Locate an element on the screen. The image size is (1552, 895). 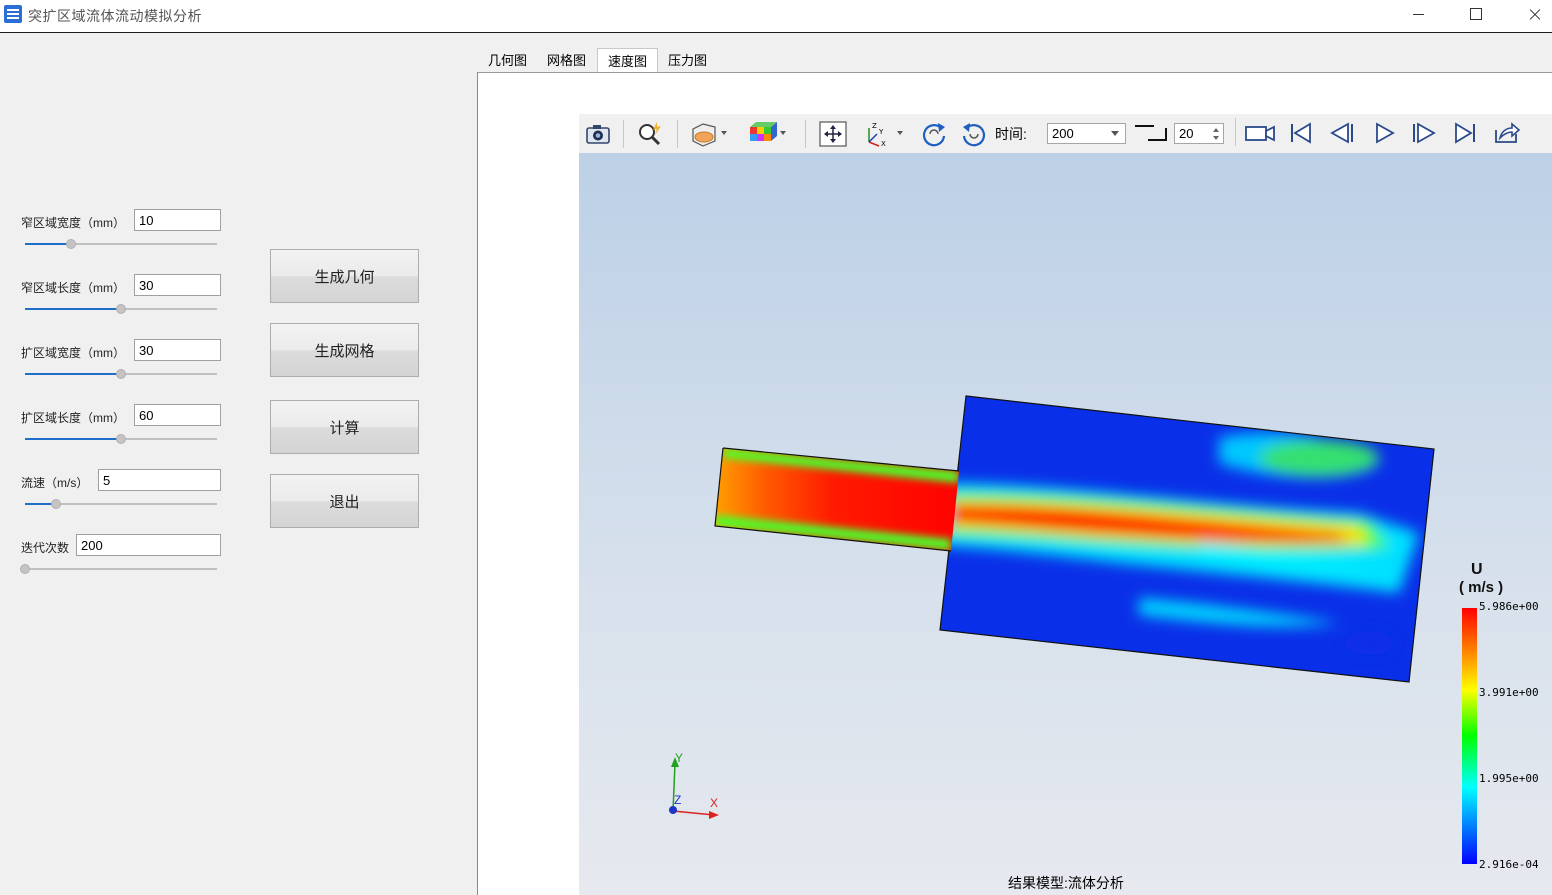
zoom-icon is located at coordinates (650, 134).